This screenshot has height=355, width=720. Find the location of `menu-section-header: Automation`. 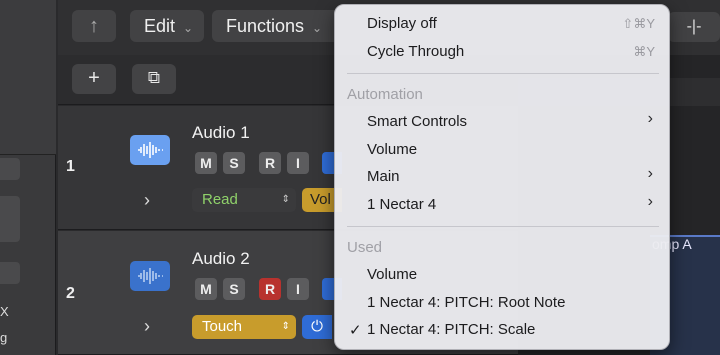

menu-section-header: Automation is located at coordinates (385, 94).